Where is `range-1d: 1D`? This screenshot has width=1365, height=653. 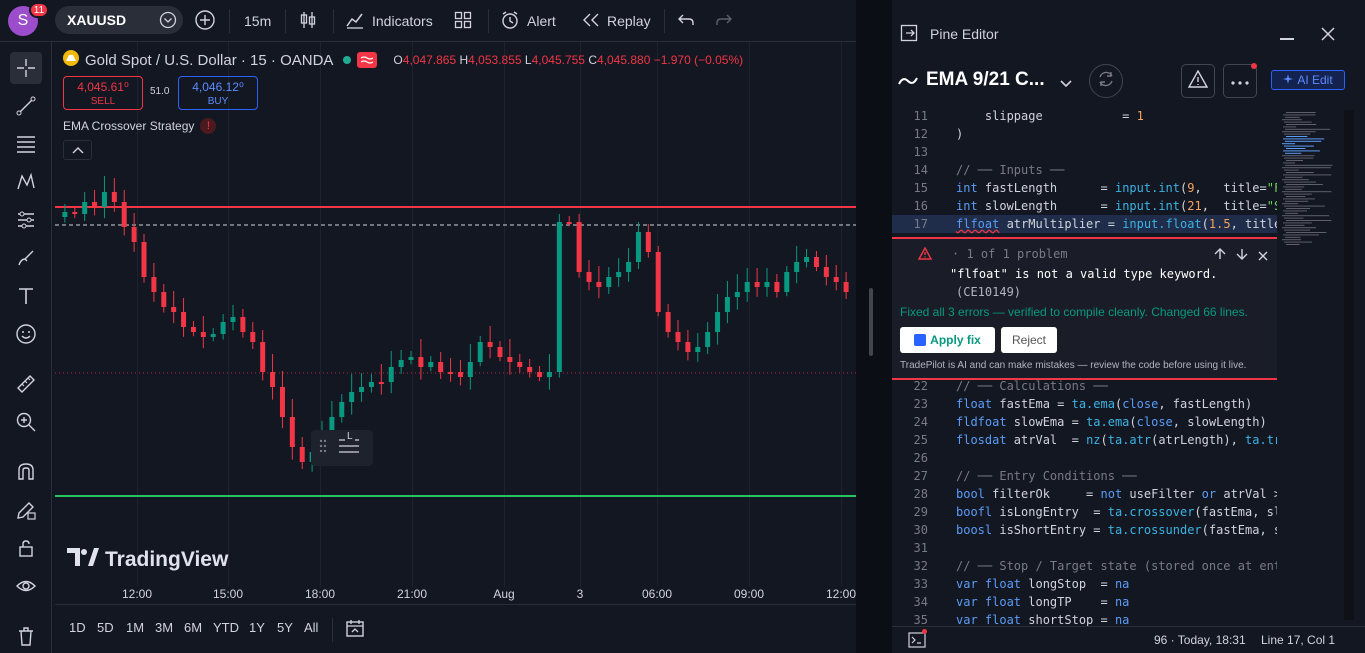 range-1d: 1D is located at coordinates (77, 627).